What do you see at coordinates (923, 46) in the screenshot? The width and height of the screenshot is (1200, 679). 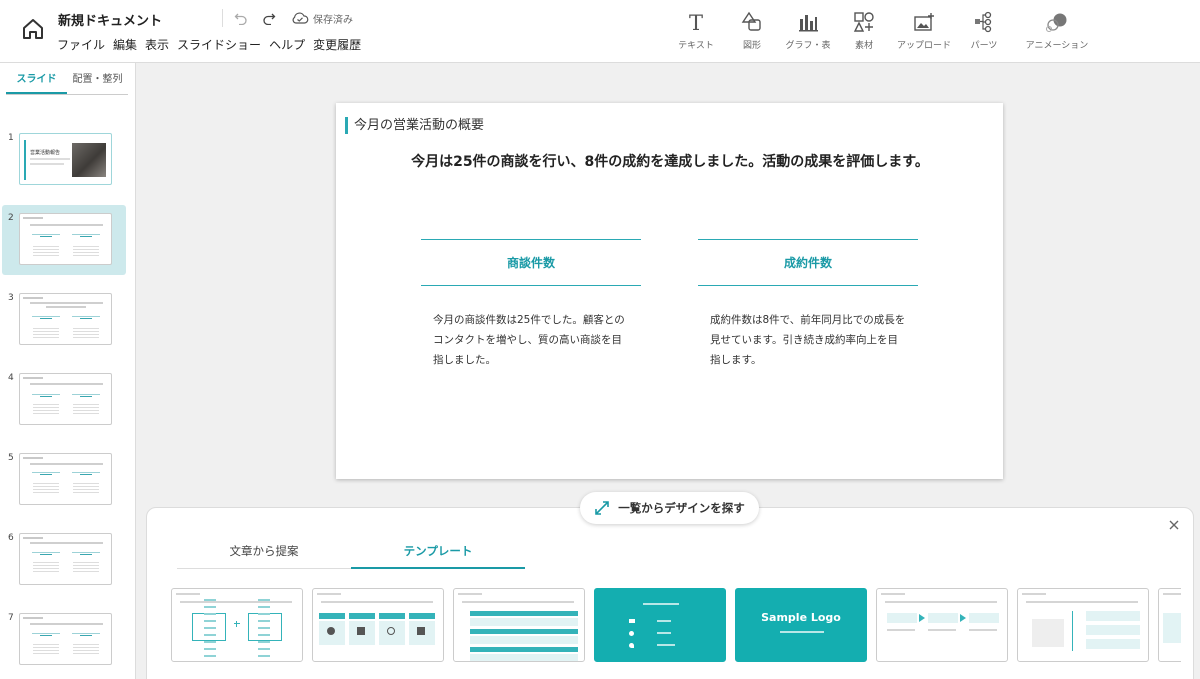 I see `tool-upload-label: アップロード` at bounding box center [923, 46].